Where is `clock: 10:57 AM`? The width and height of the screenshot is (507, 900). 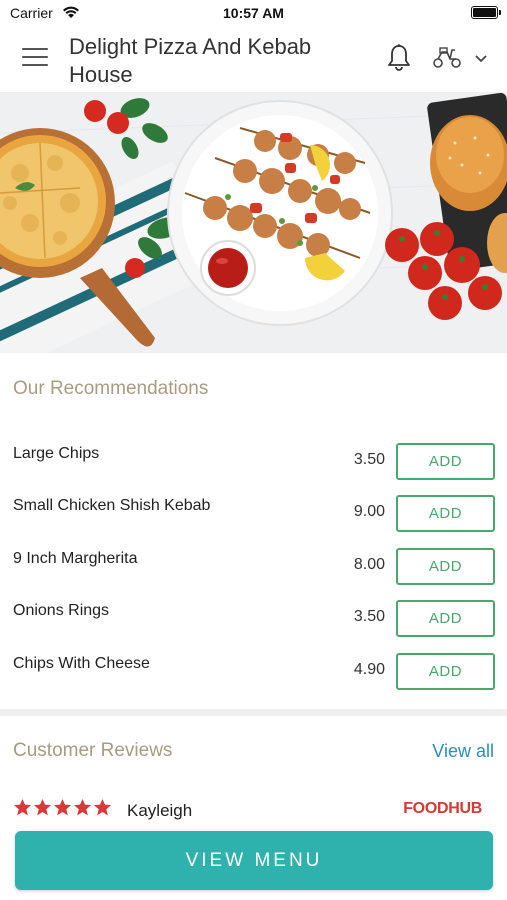
clock: 10:57 AM is located at coordinates (253, 13).